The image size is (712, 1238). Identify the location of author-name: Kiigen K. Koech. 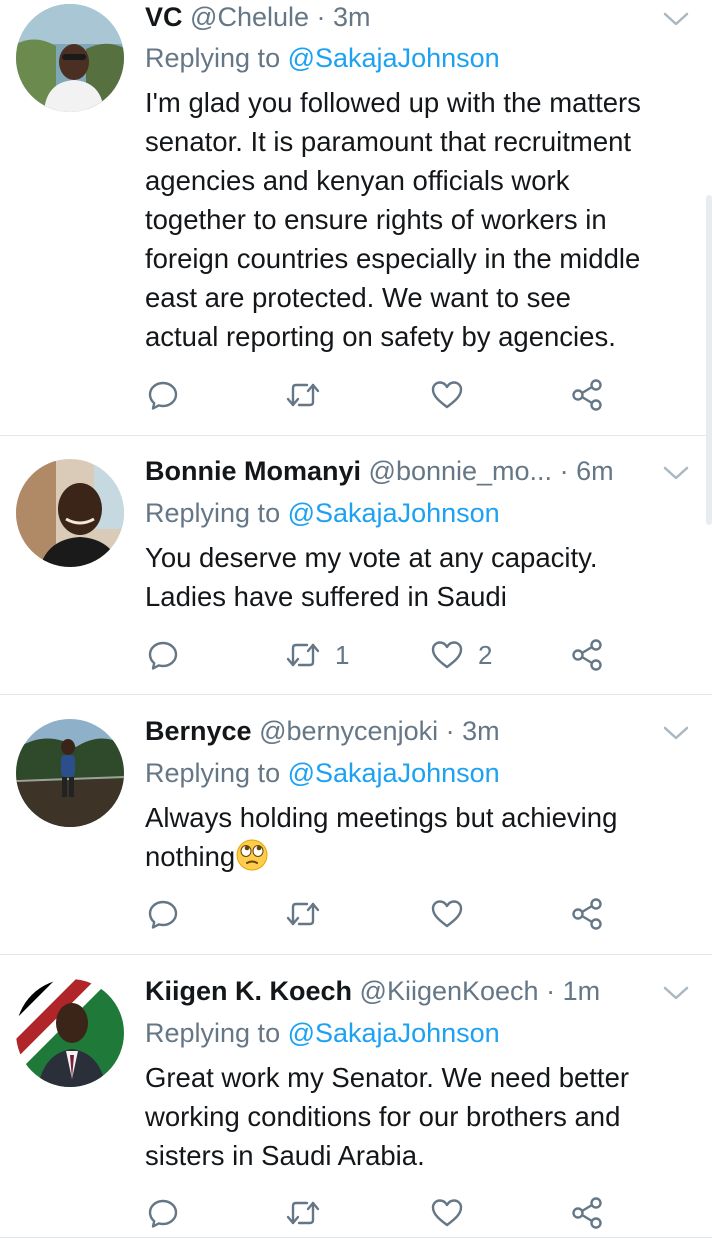
(248, 991).